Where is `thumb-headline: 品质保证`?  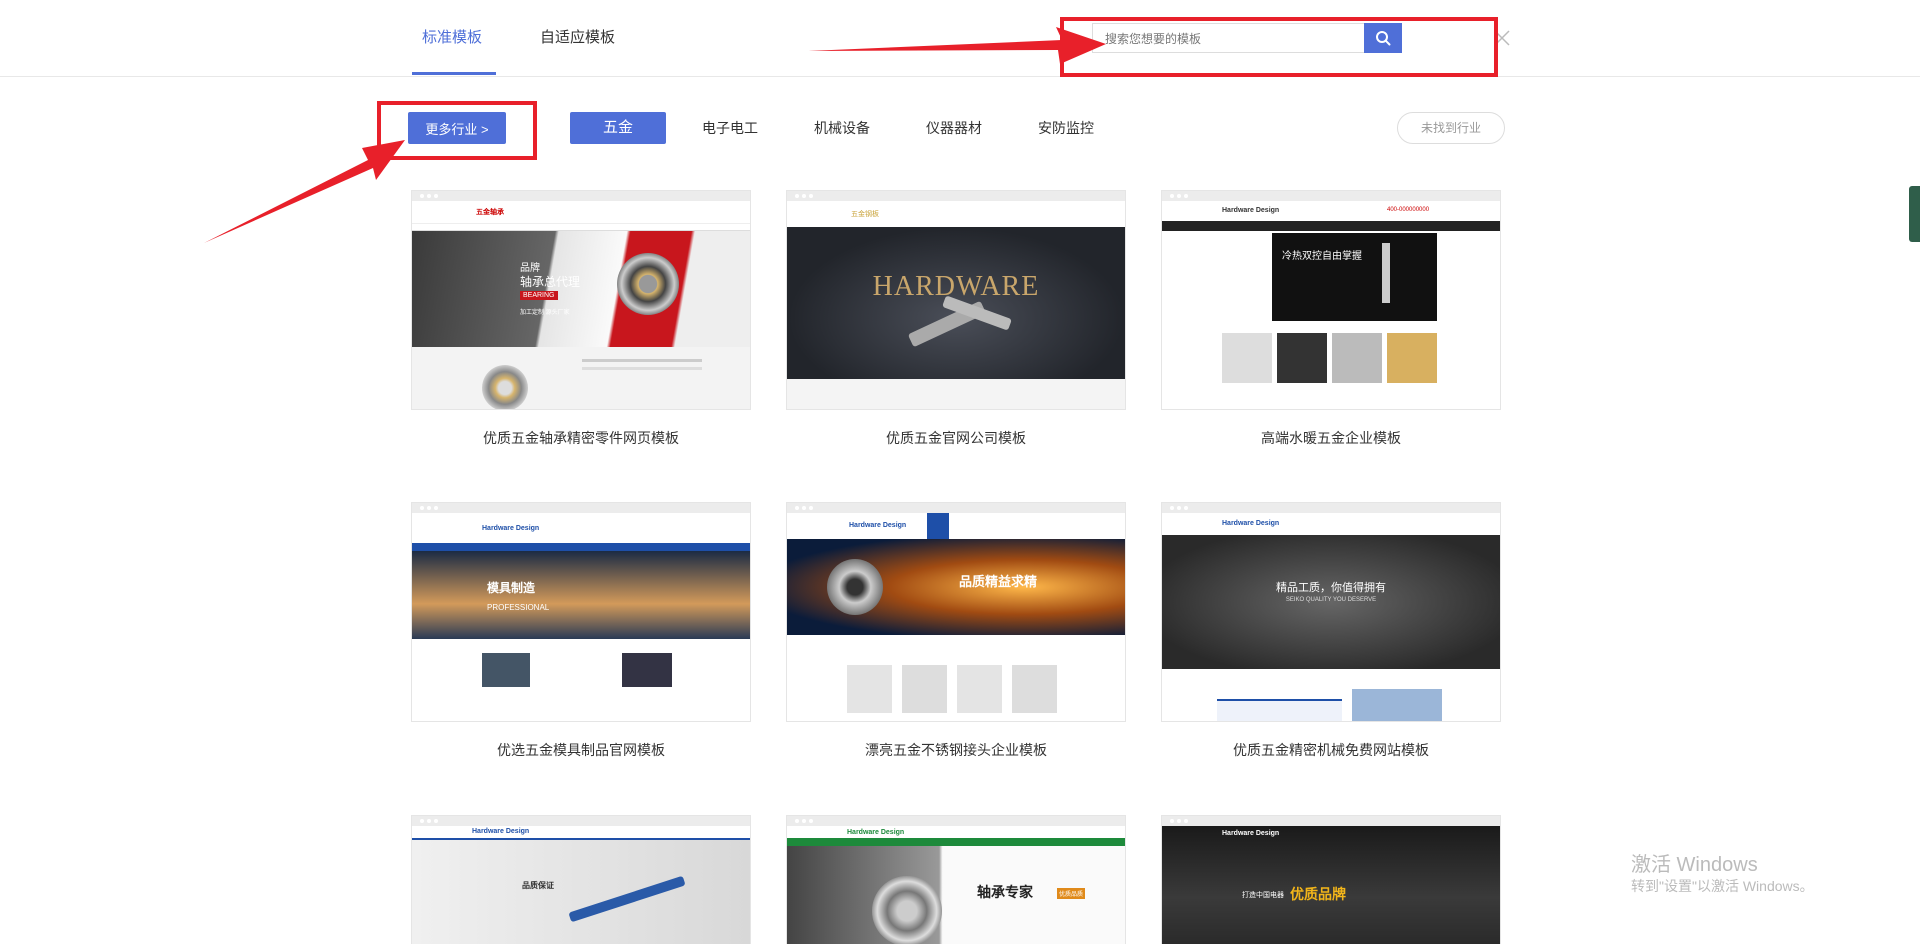
thumb-headline: 品质保证 is located at coordinates (538, 885).